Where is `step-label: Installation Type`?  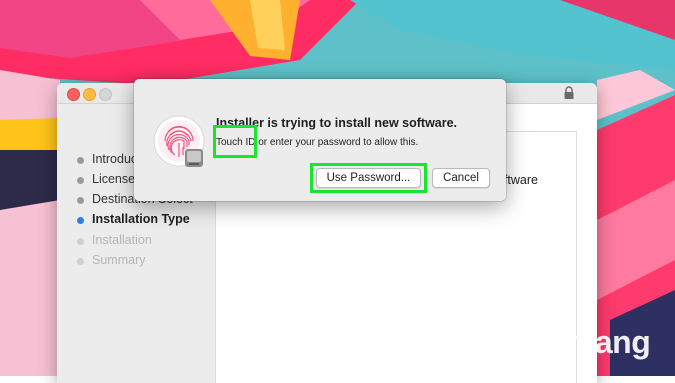
step-label: Installation Type is located at coordinates (141, 219).